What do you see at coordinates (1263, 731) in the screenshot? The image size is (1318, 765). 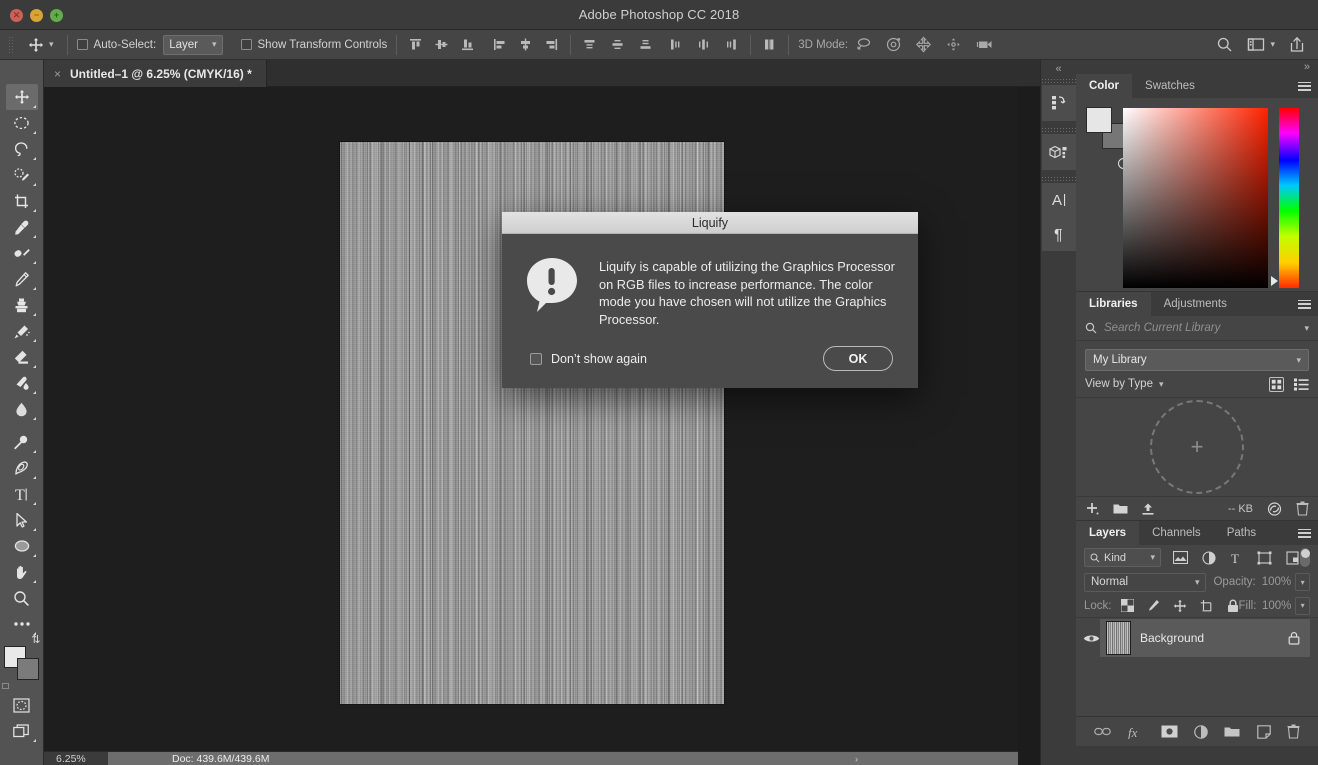 I see `new-layer-icon` at bounding box center [1263, 731].